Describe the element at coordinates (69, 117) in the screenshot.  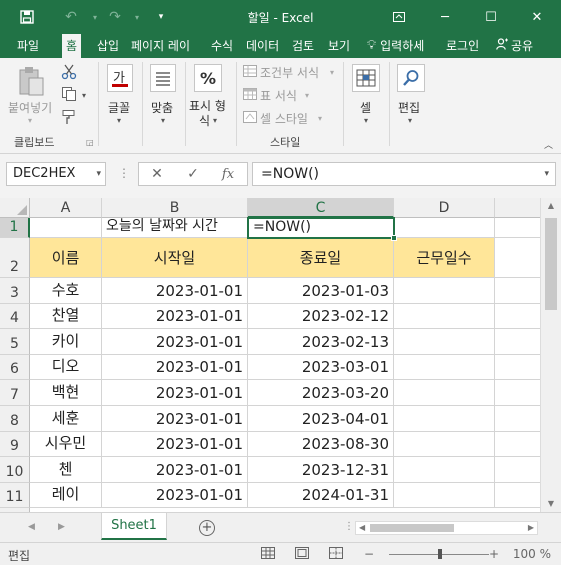
I see `format-painter-icon` at that location.